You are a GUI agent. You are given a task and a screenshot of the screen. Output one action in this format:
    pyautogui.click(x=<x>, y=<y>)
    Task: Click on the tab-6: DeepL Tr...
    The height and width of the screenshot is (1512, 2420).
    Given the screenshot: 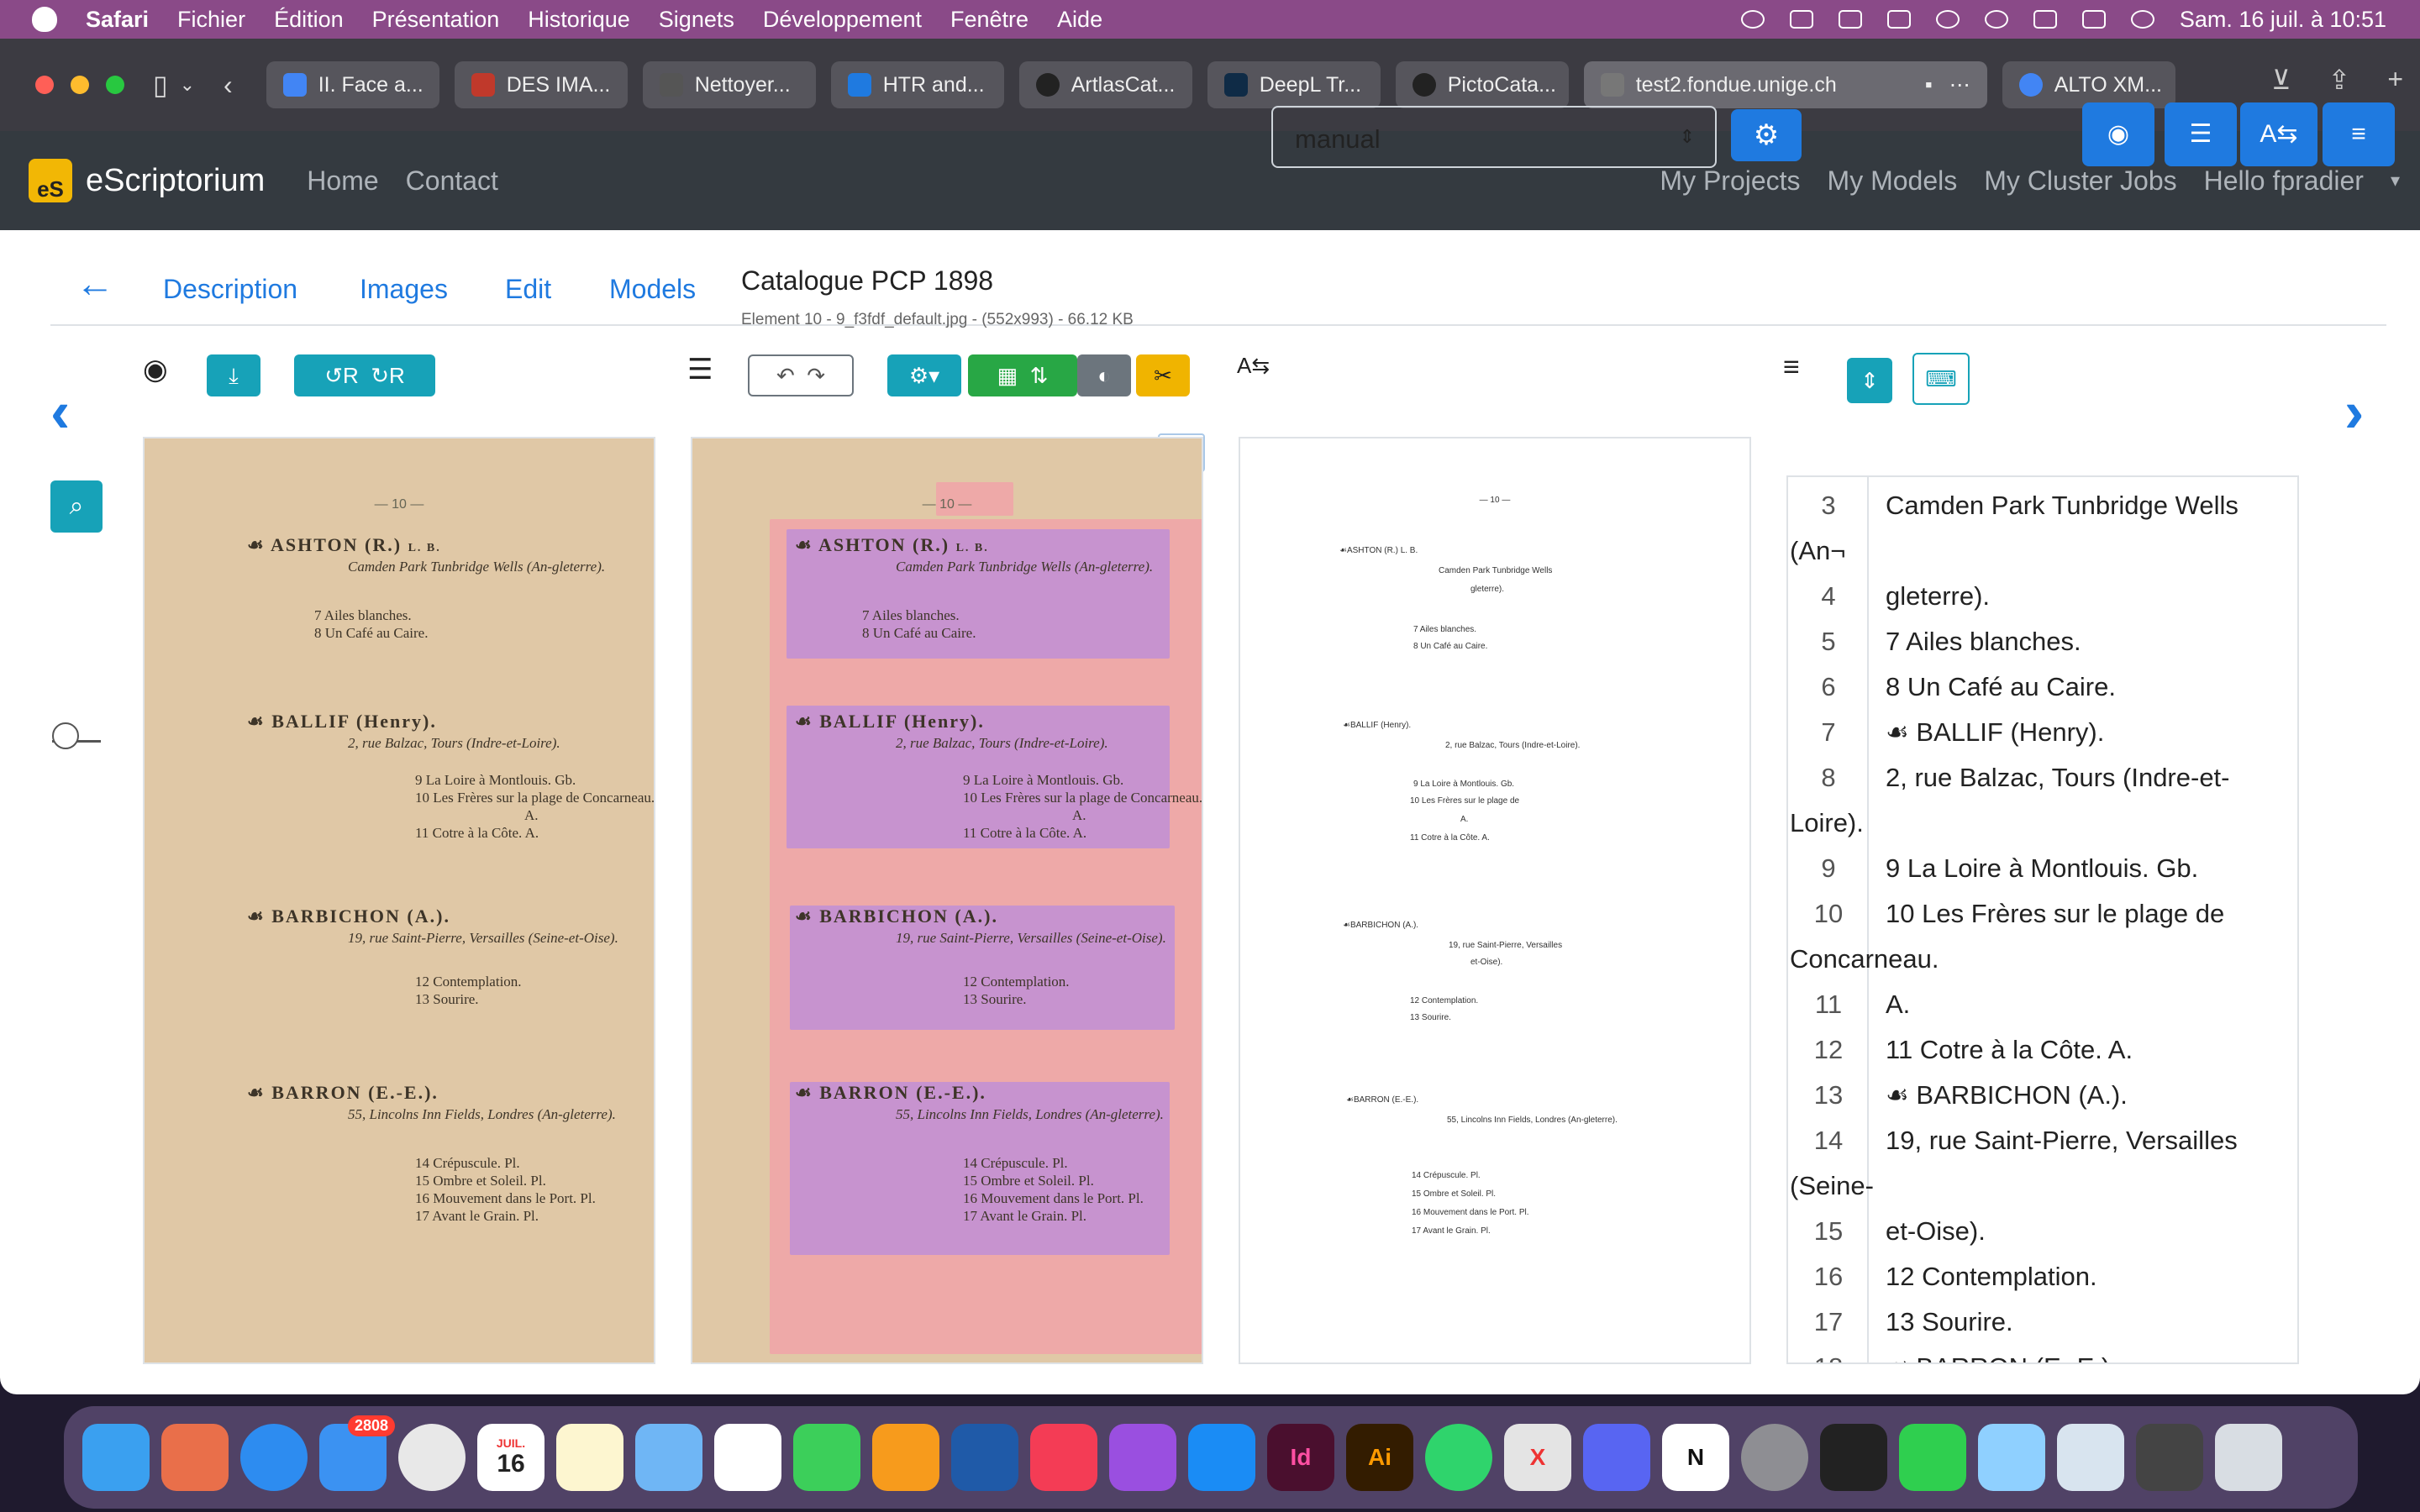 What is the action you would take?
    pyautogui.click(x=1294, y=84)
    